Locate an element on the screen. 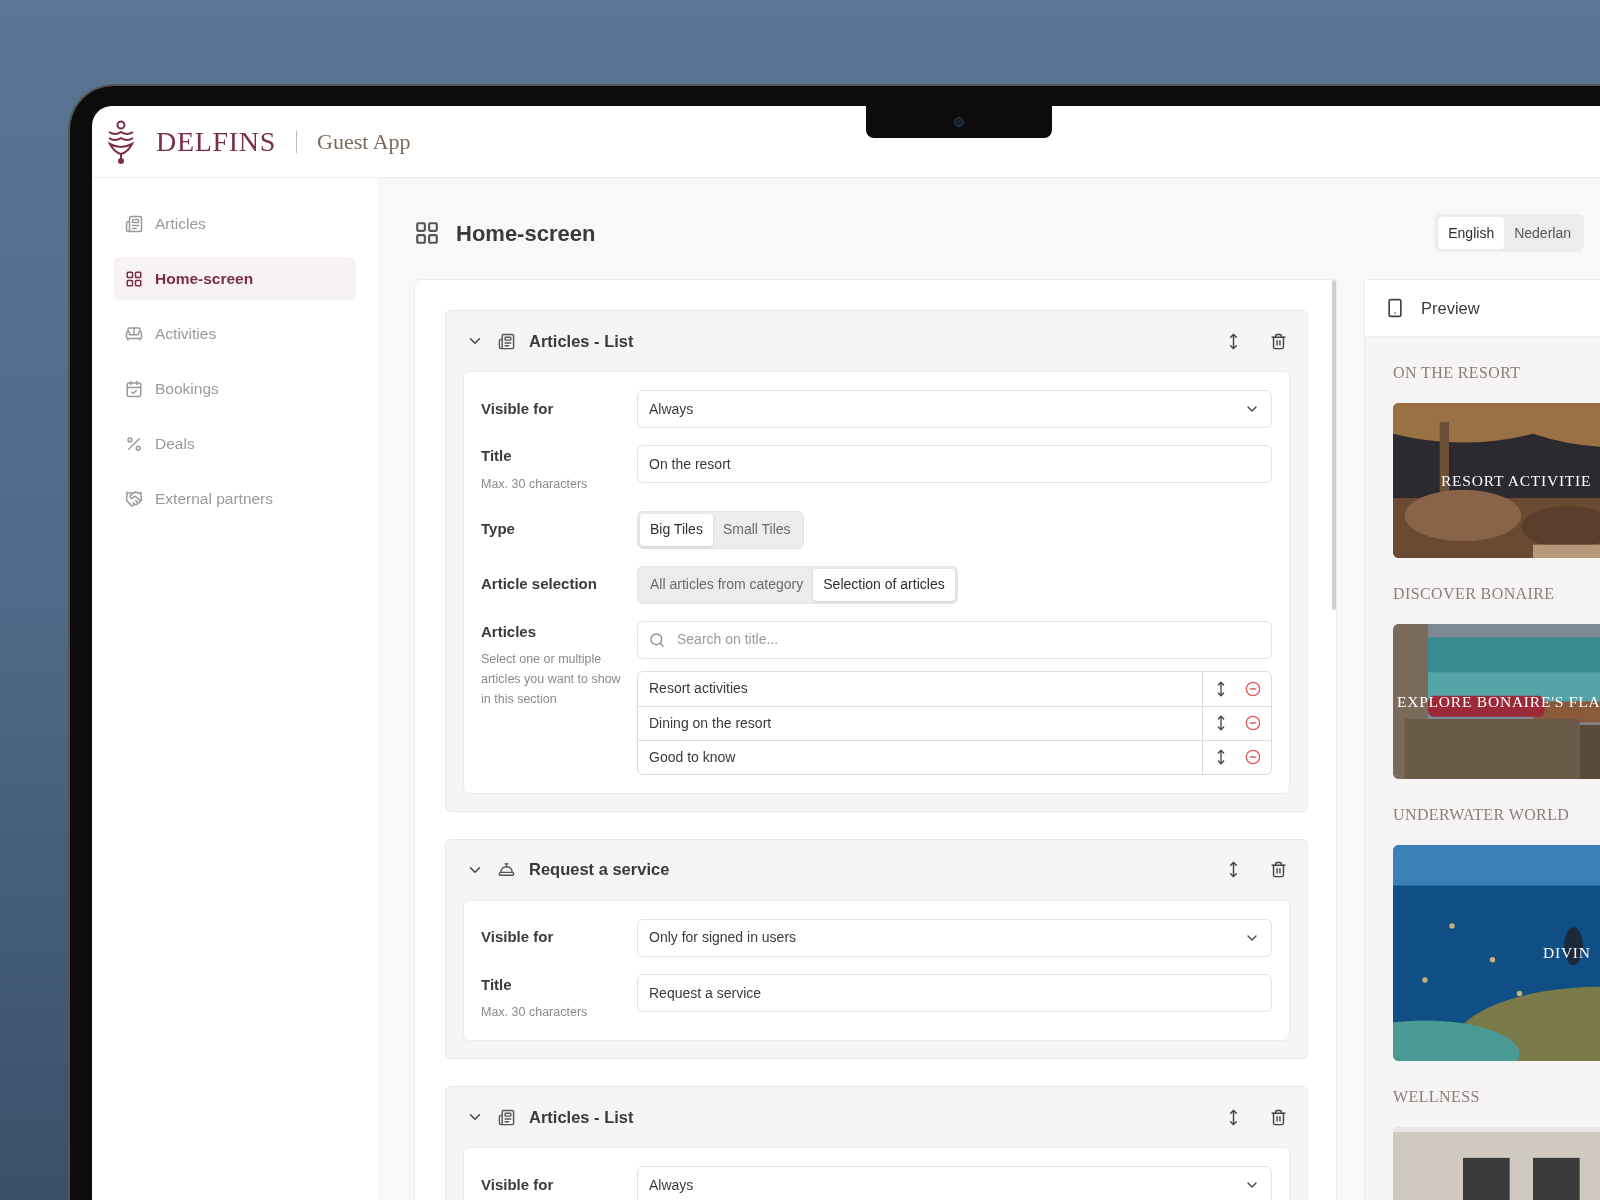 The image size is (1600, 1200). segment-option: Small Tiles is located at coordinates (756, 529).